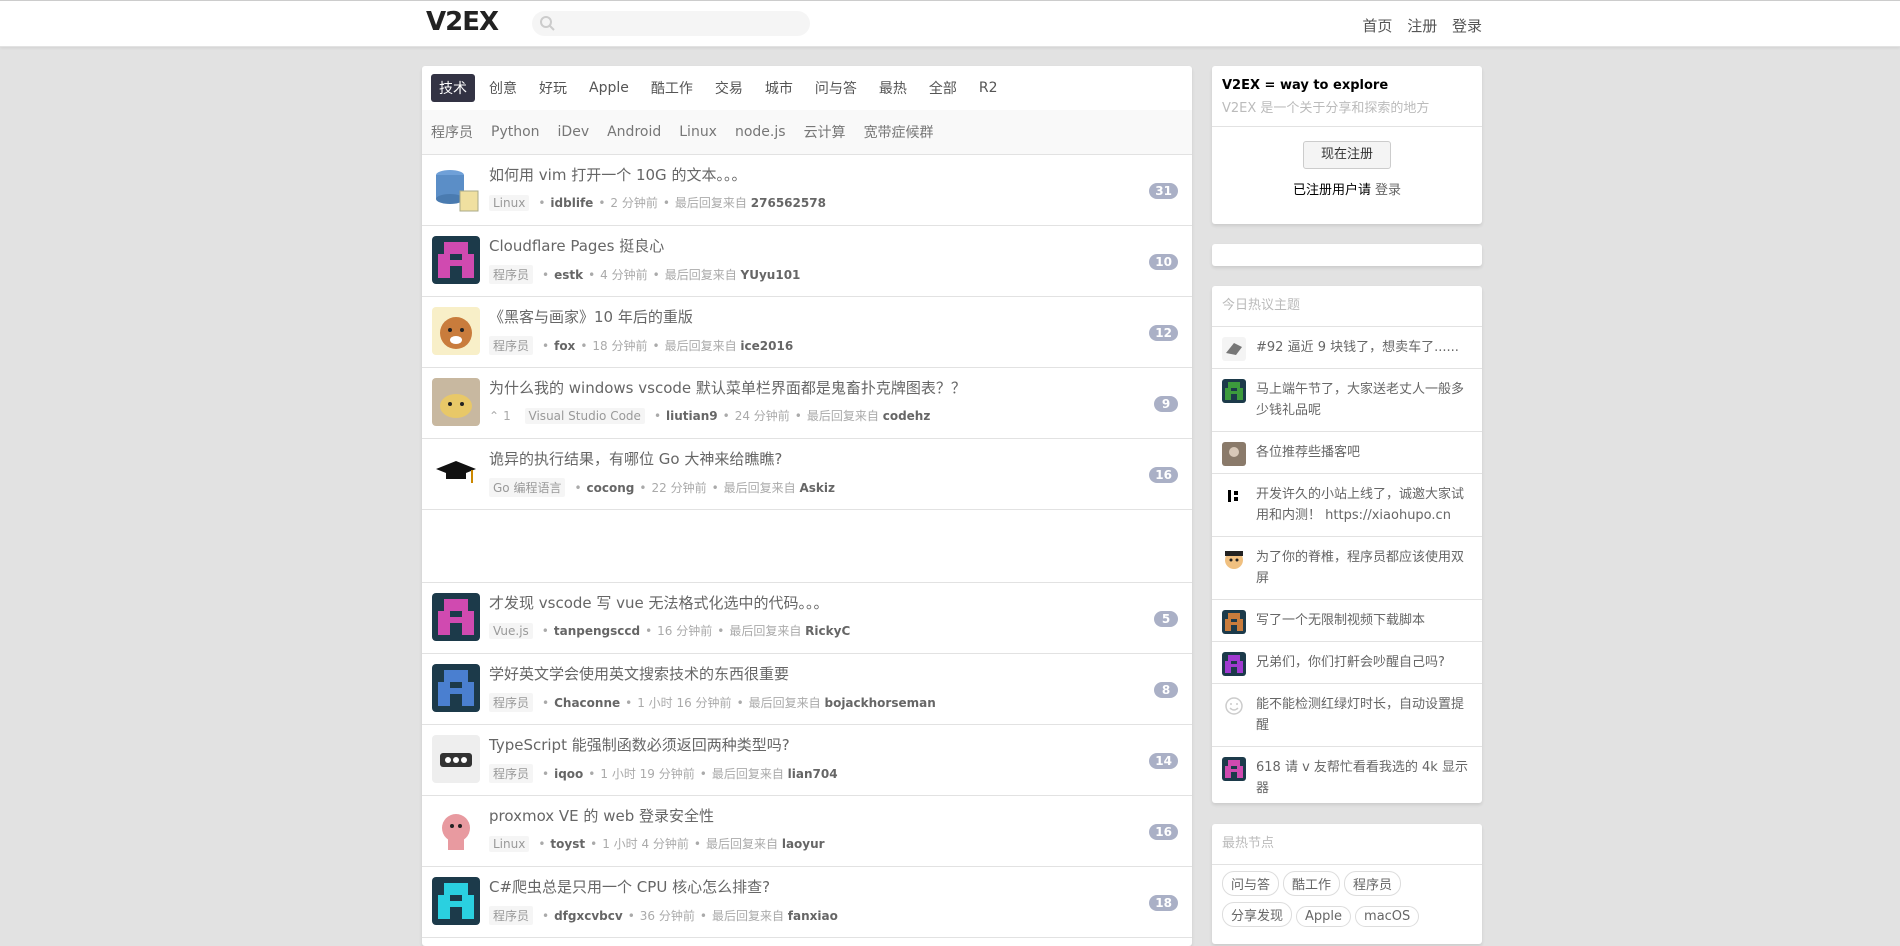  Describe the element at coordinates (568, 275) in the screenshot. I see `author-link: estk` at that location.